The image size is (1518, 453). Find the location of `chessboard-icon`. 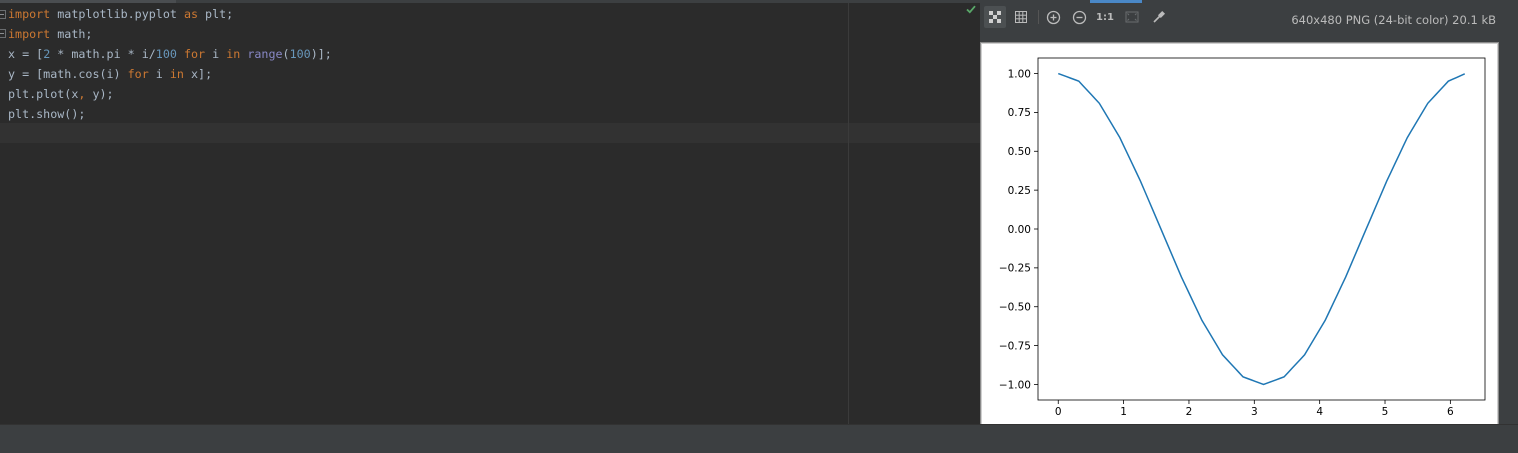

chessboard-icon is located at coordinates (995, 17).